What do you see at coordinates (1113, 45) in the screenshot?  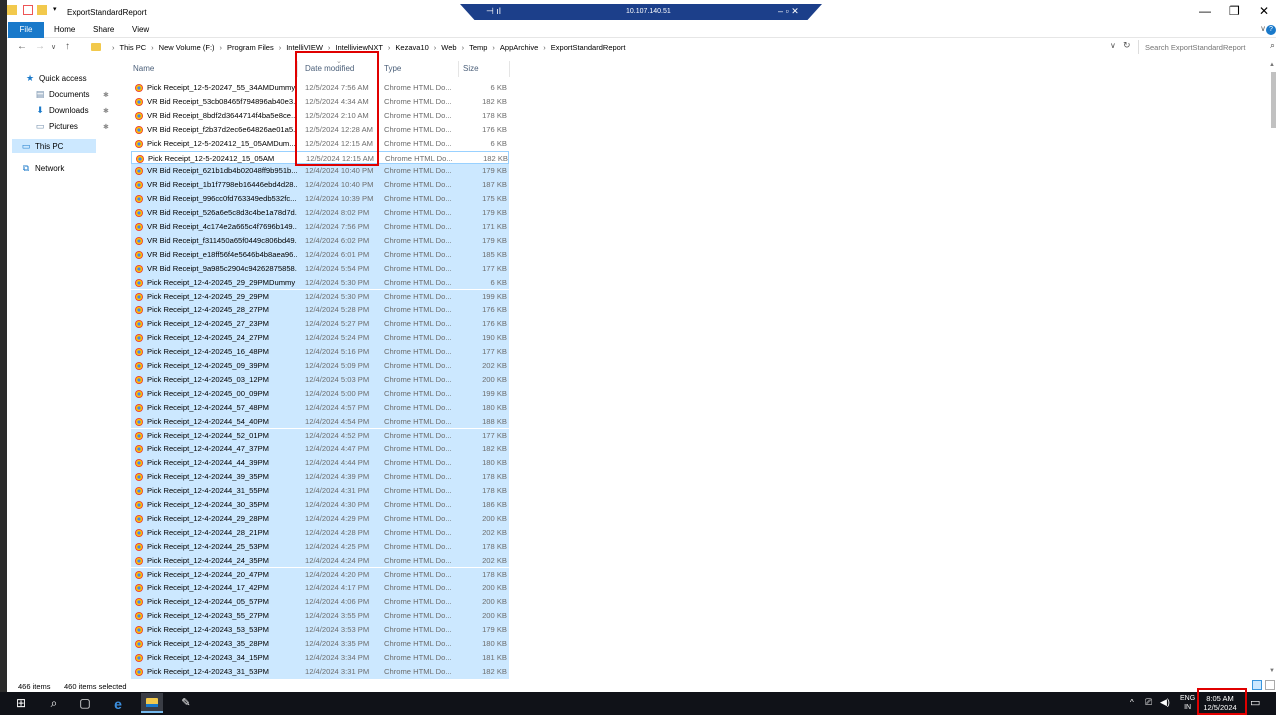 I see `address-dropdown-icon: ∨` at bounding box center [1113, 45].